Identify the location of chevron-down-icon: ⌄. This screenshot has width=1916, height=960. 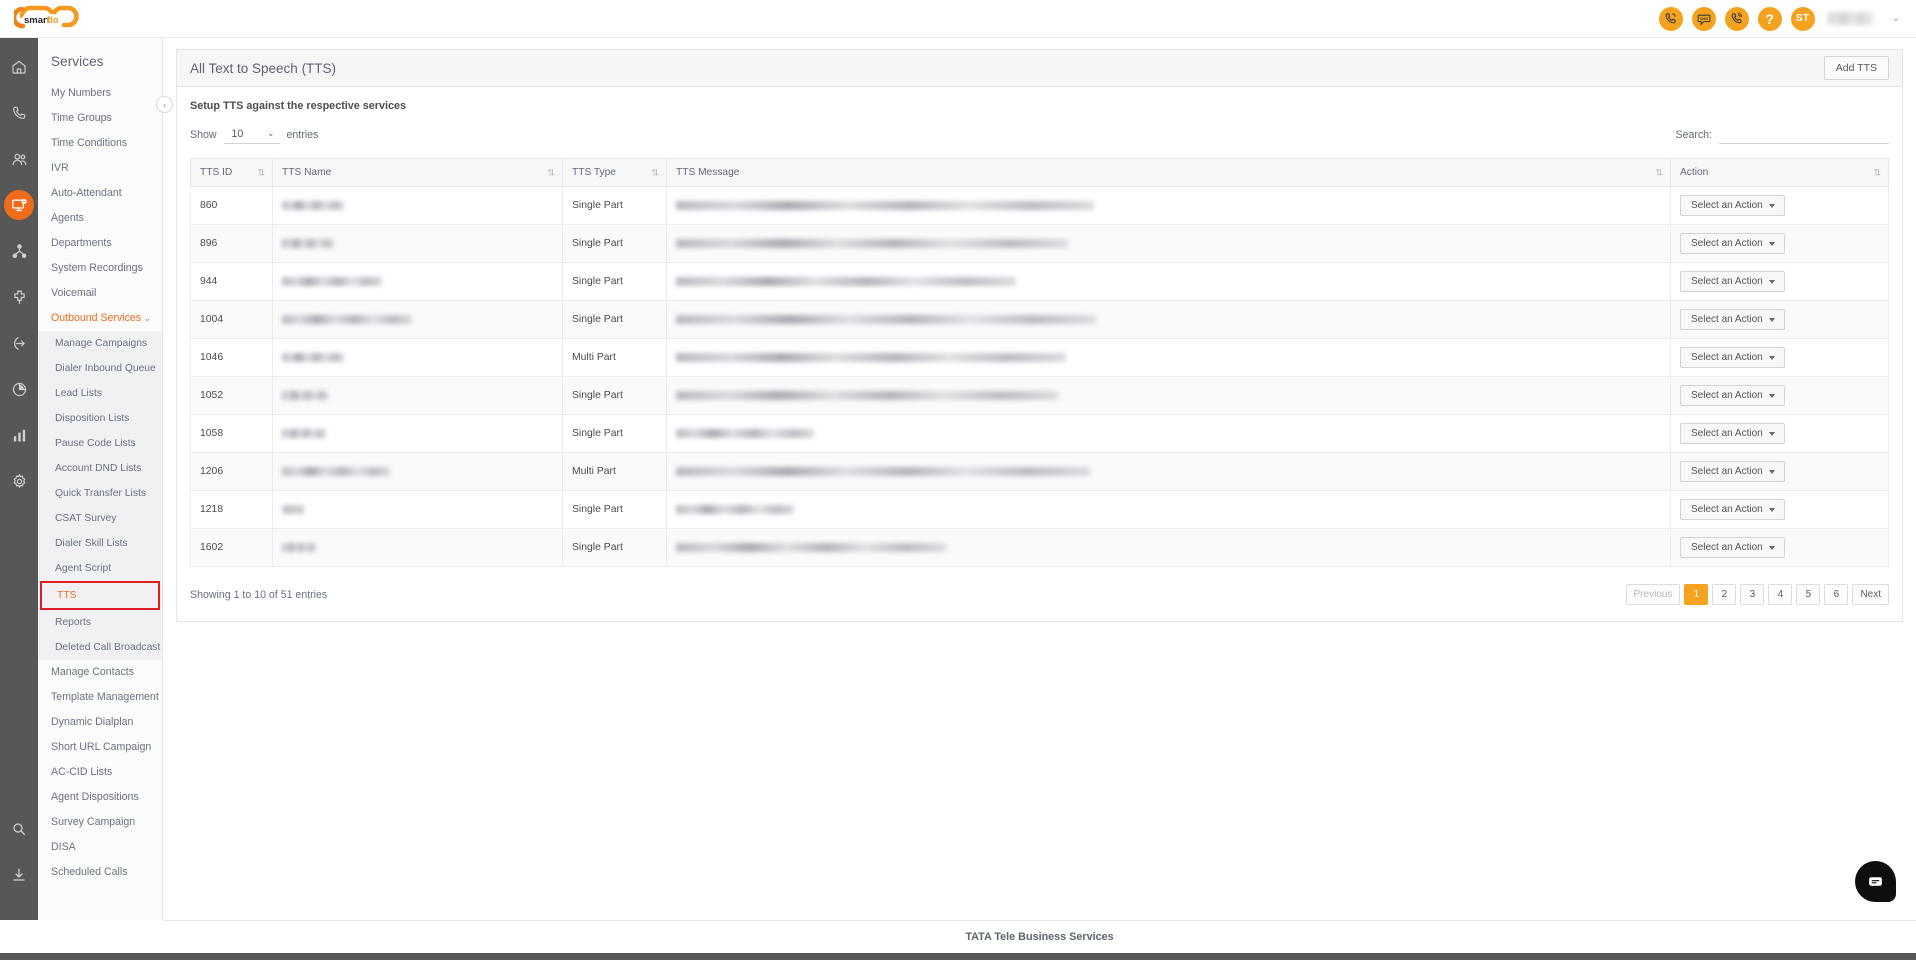
(1896, 18).